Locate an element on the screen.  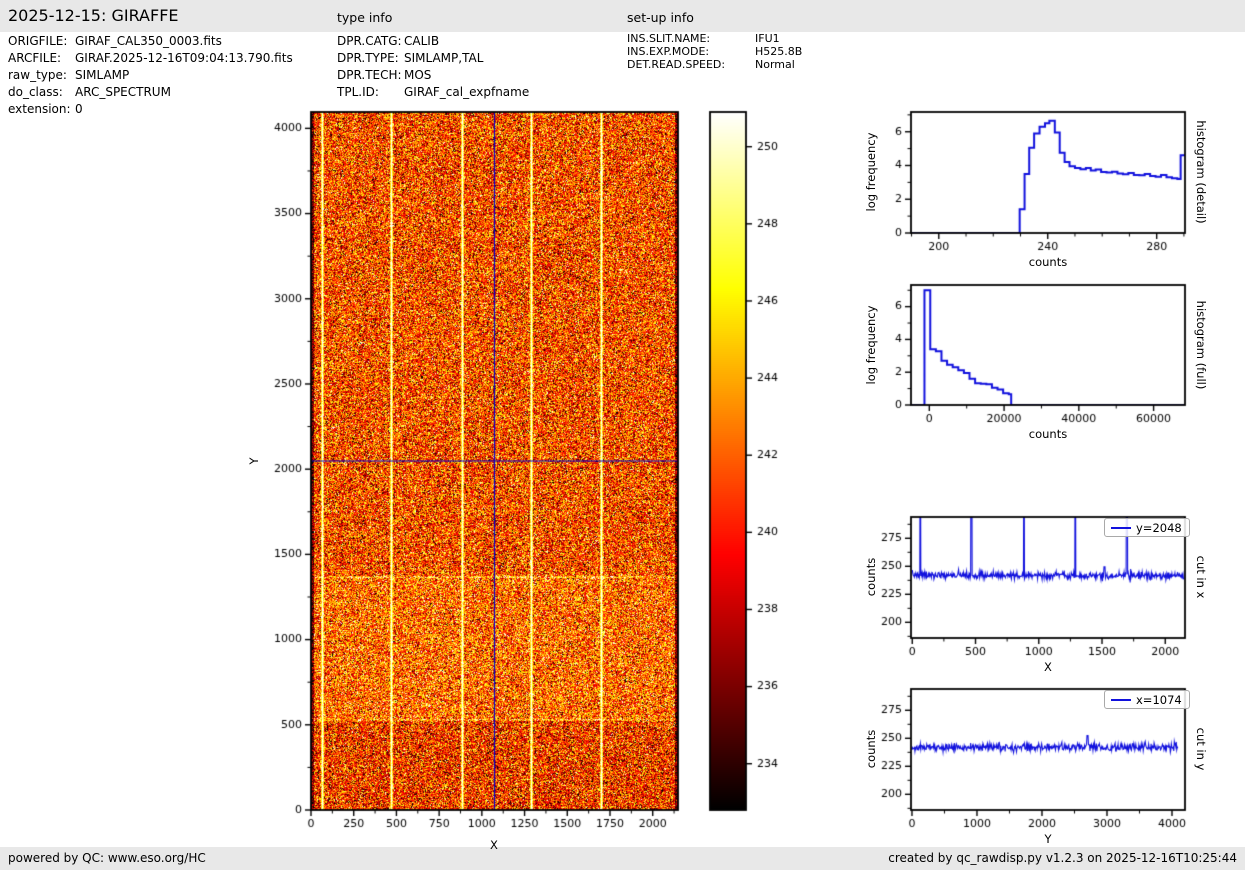
setup-row-read-speed: DET.READ.SPEED: Normal is located at coordinates (711, 64).